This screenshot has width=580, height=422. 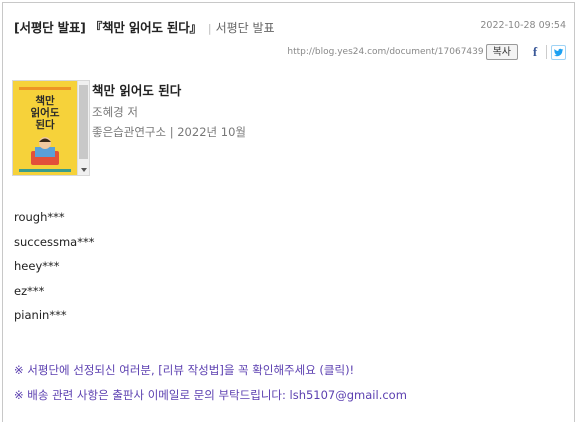 What do you see at coordinates (37, 266) in the screenshot?
I see `winner-item: heey***` at bounding box center [37, 266].